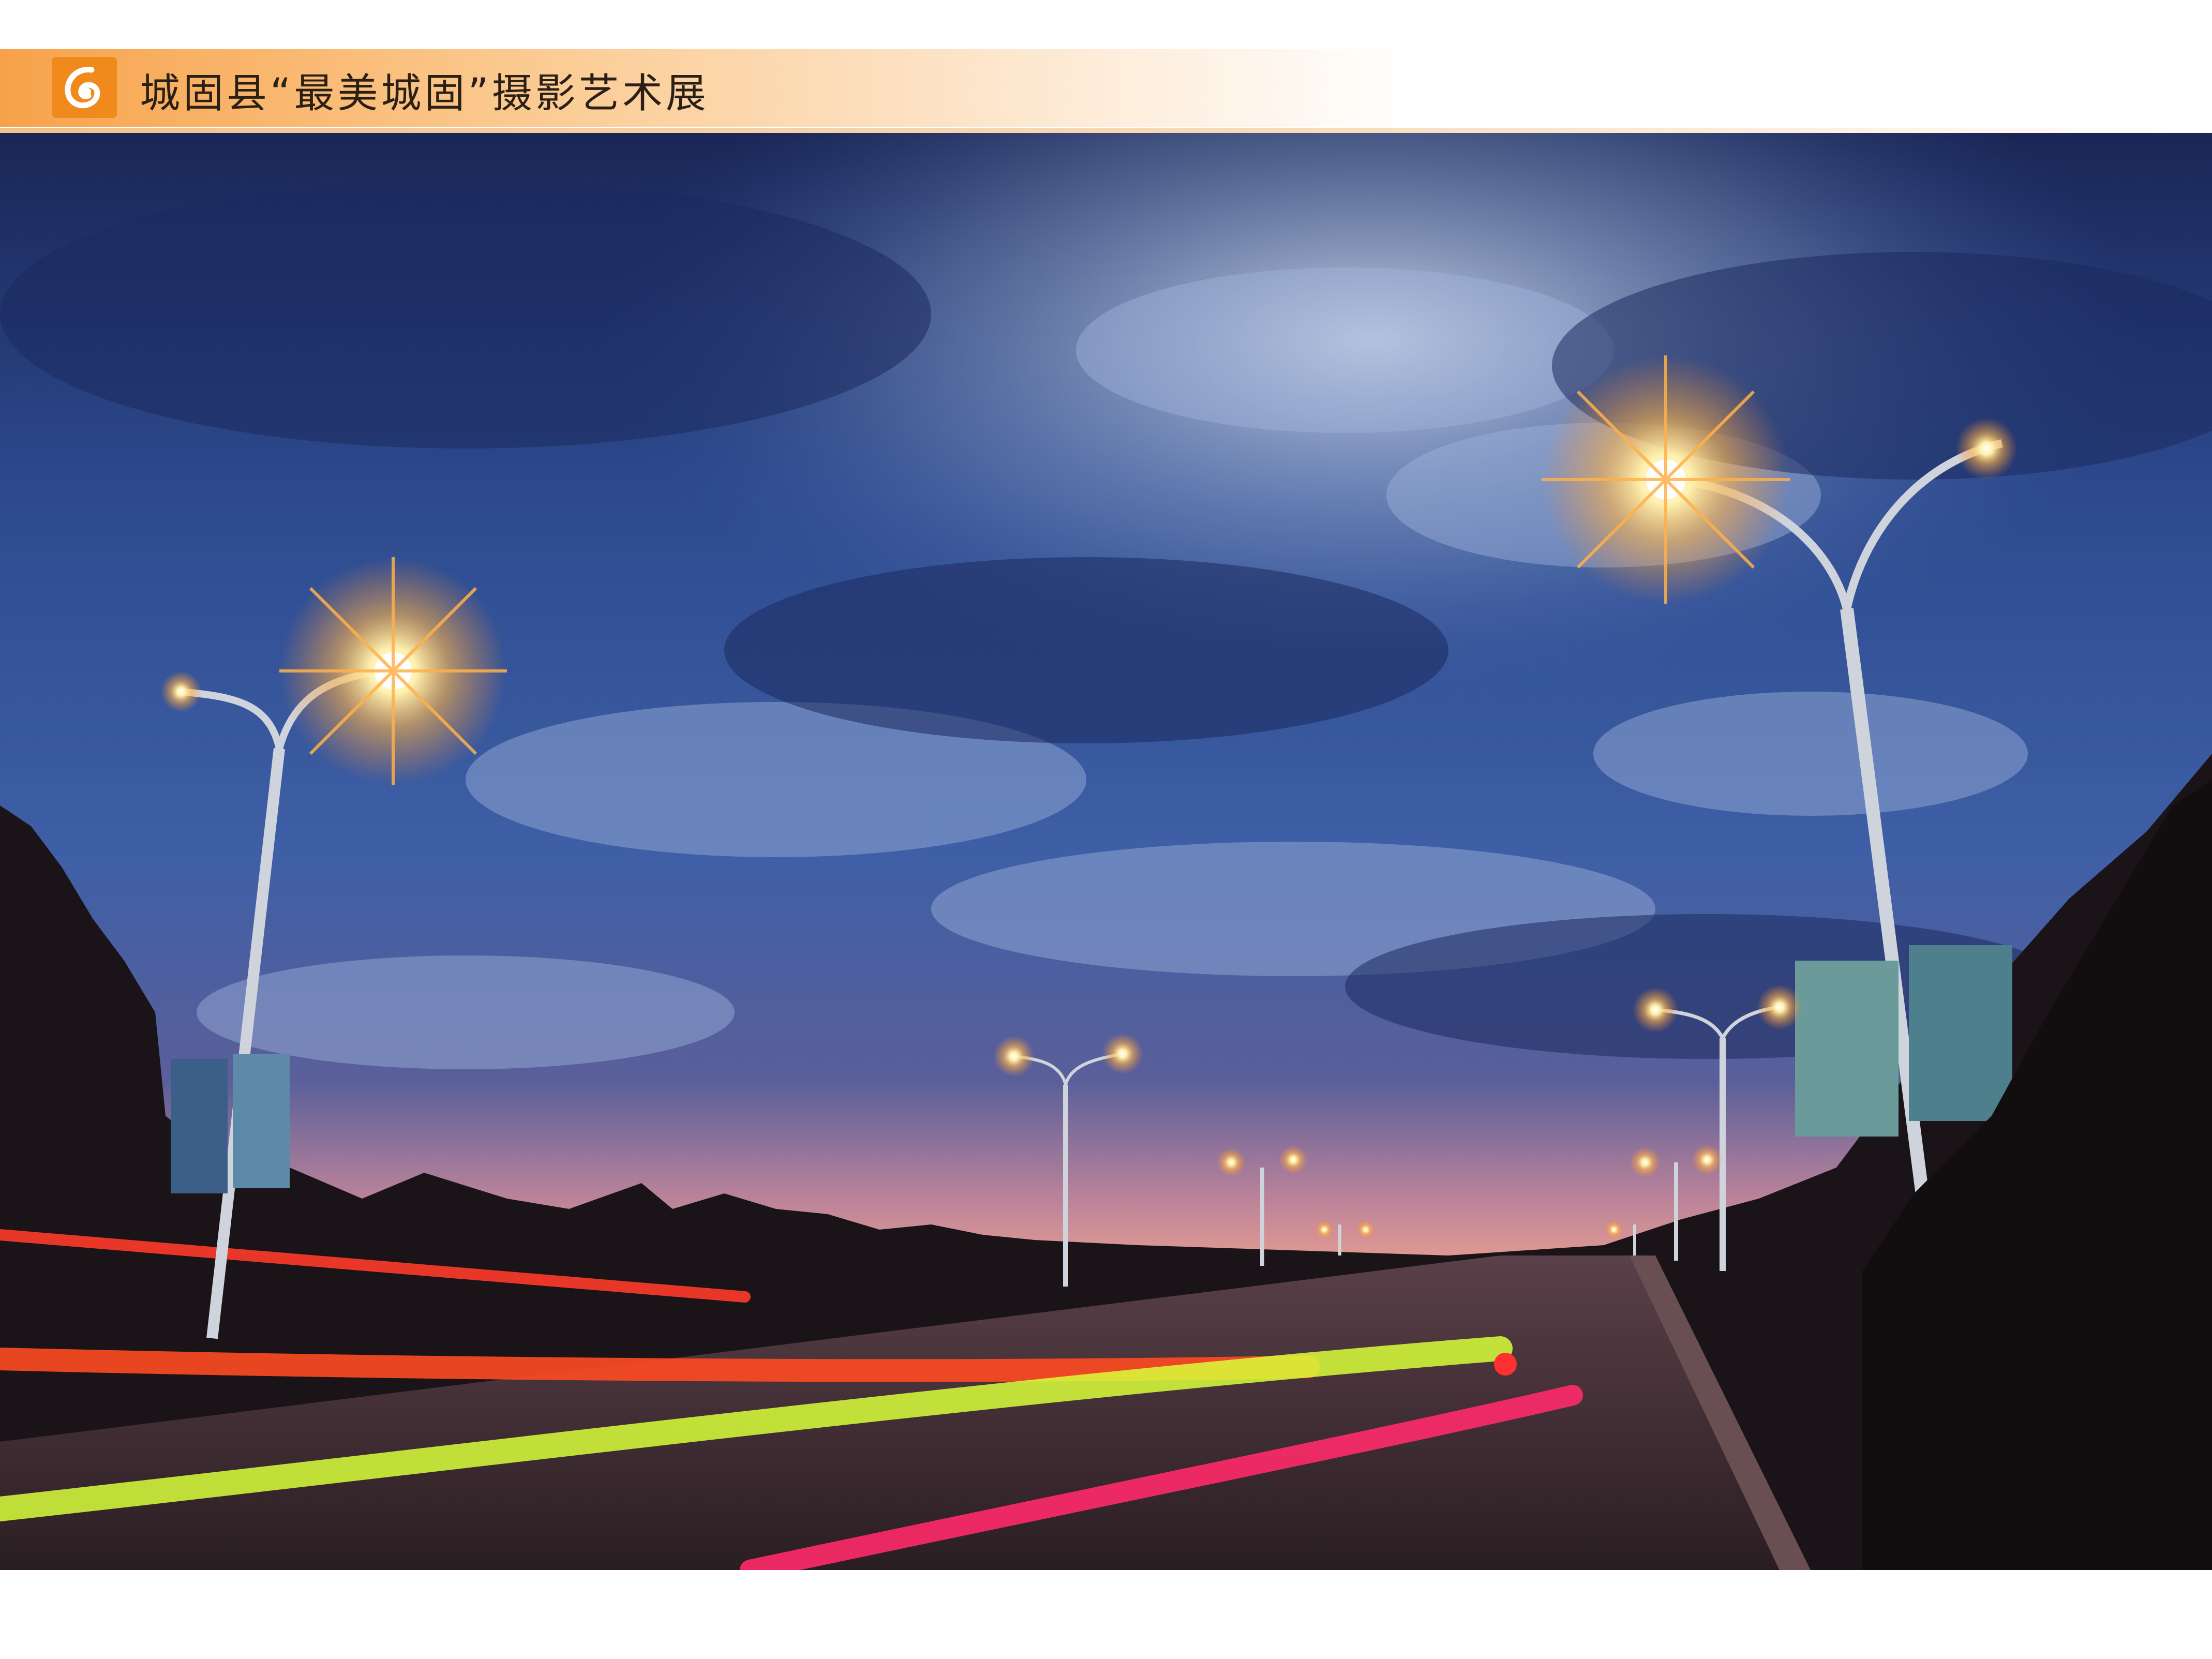 The width and height of the screenshot is (2212, 1659). What do you see at coordinates (1106, 130) in the screenshot?
I see `header-divider` at bounding box center [1106, 130].